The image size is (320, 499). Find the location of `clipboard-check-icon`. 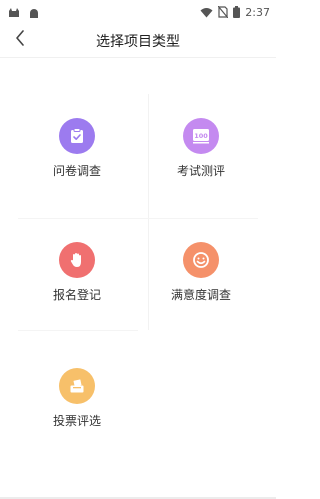

clipboard-check-icon is located at coordinates (77, 136).